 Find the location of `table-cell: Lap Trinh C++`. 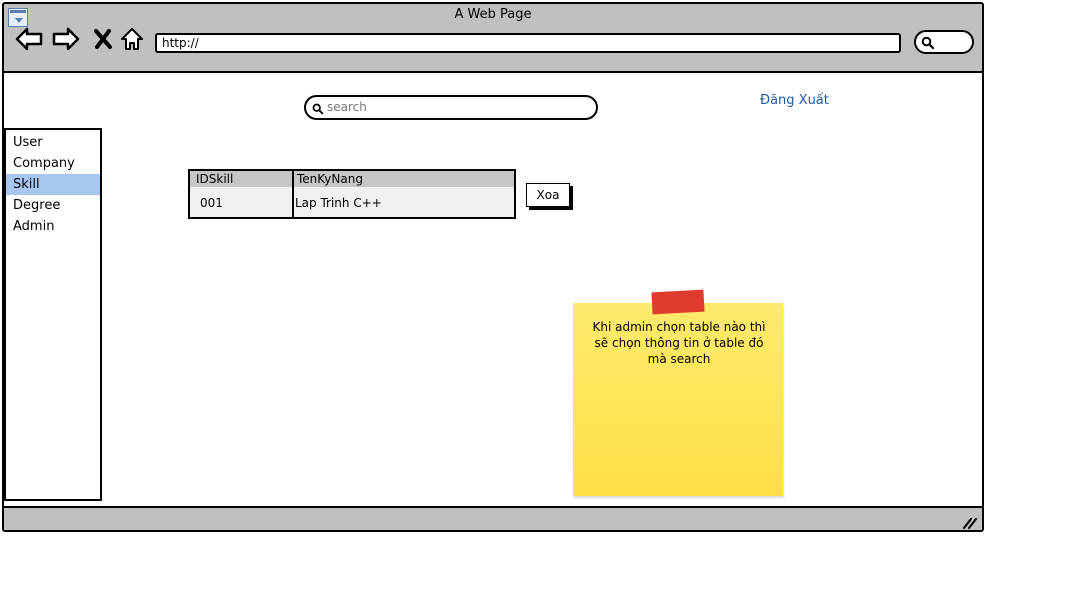

table-cell: Lap Trinh C++ is located at coordinates (338, 203).